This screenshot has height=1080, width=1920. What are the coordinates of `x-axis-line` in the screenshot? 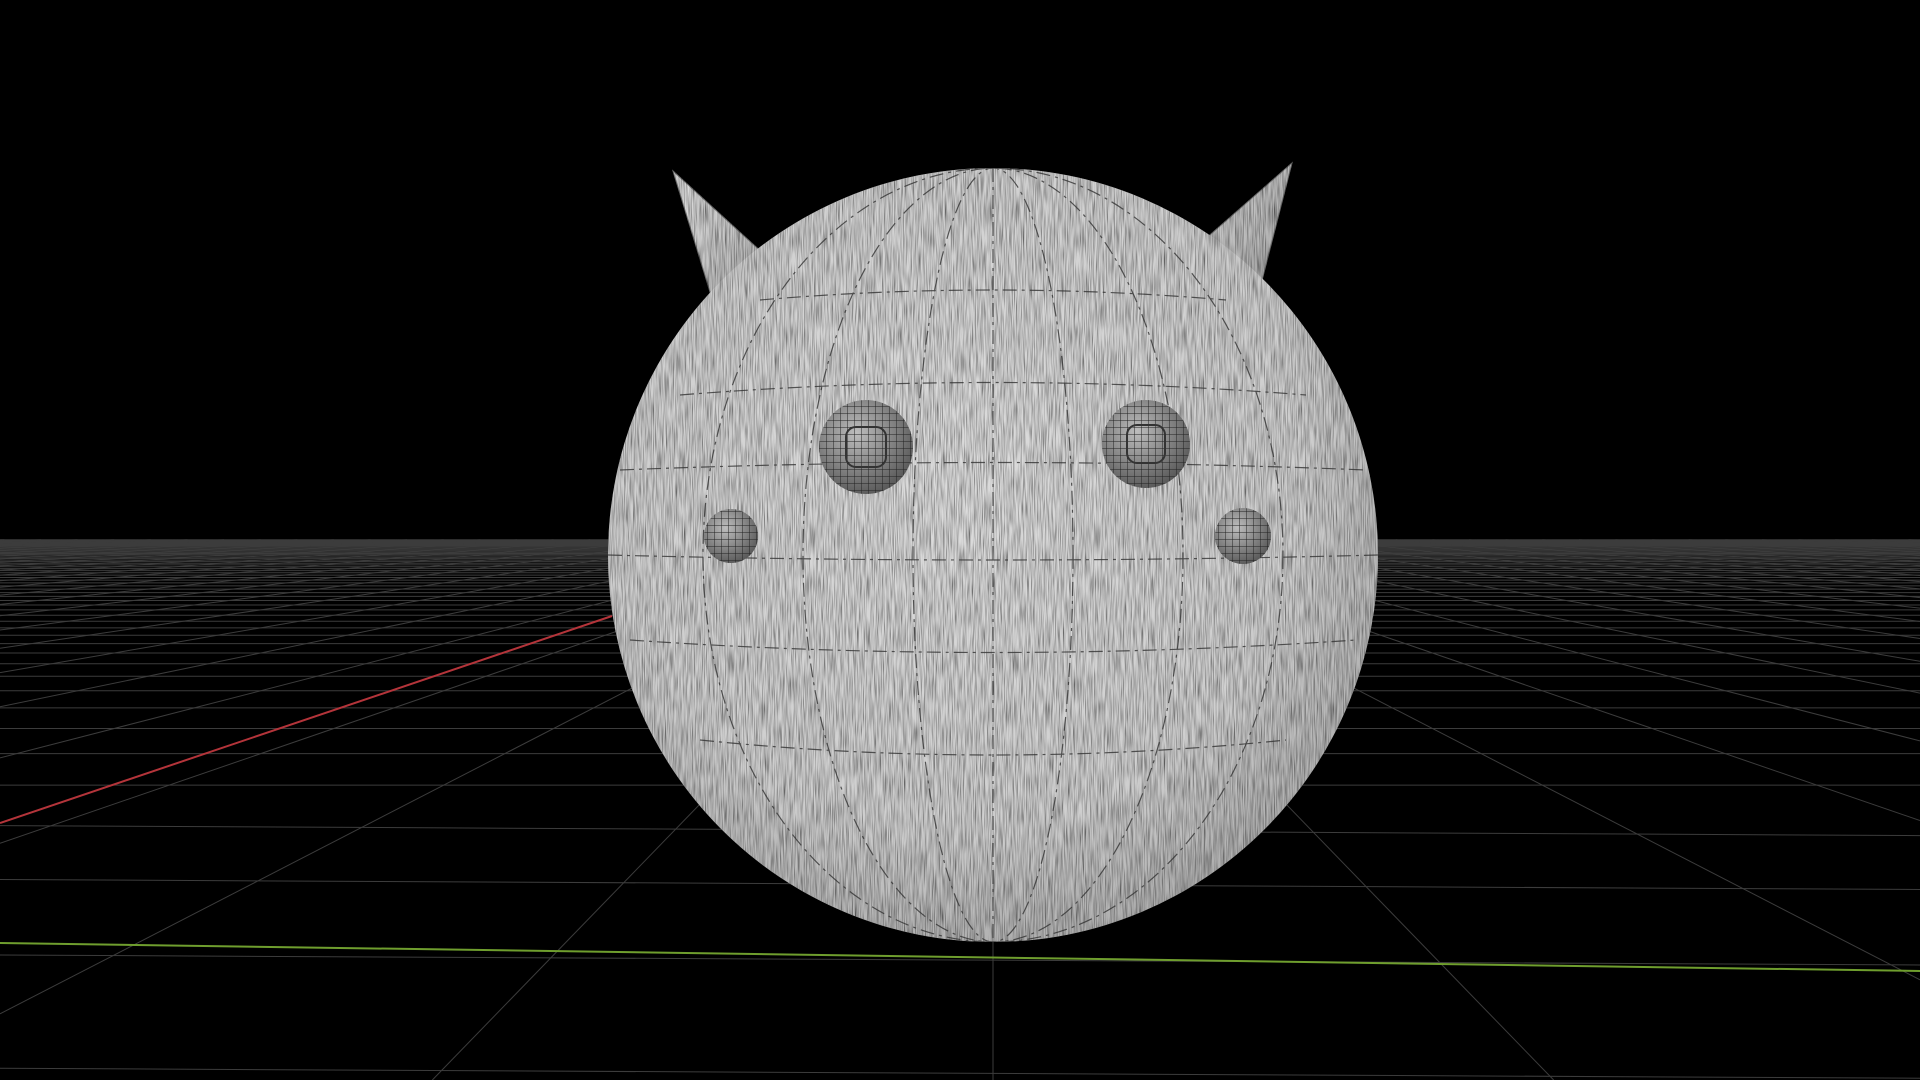 It's located at (306, 719).